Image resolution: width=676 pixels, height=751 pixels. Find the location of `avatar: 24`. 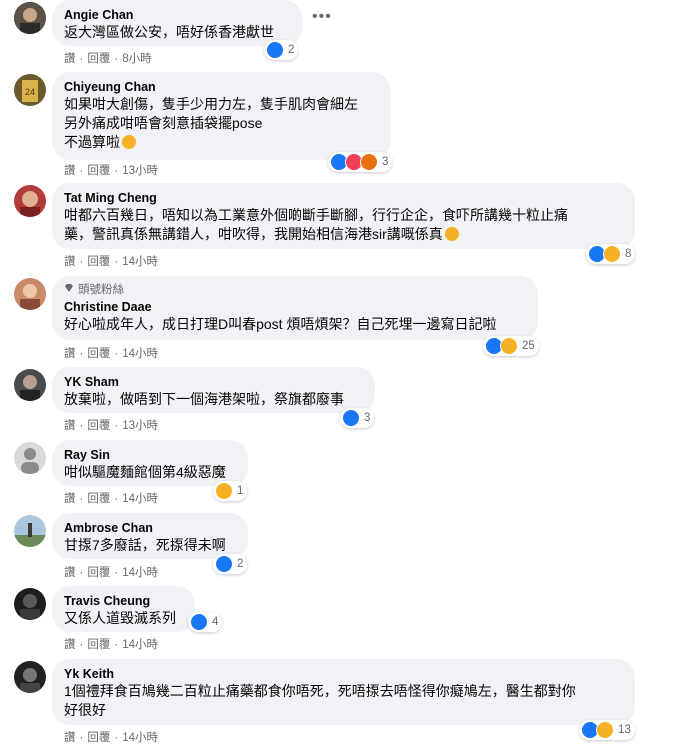

avatar: 24 is located at coordinates (30, 90).